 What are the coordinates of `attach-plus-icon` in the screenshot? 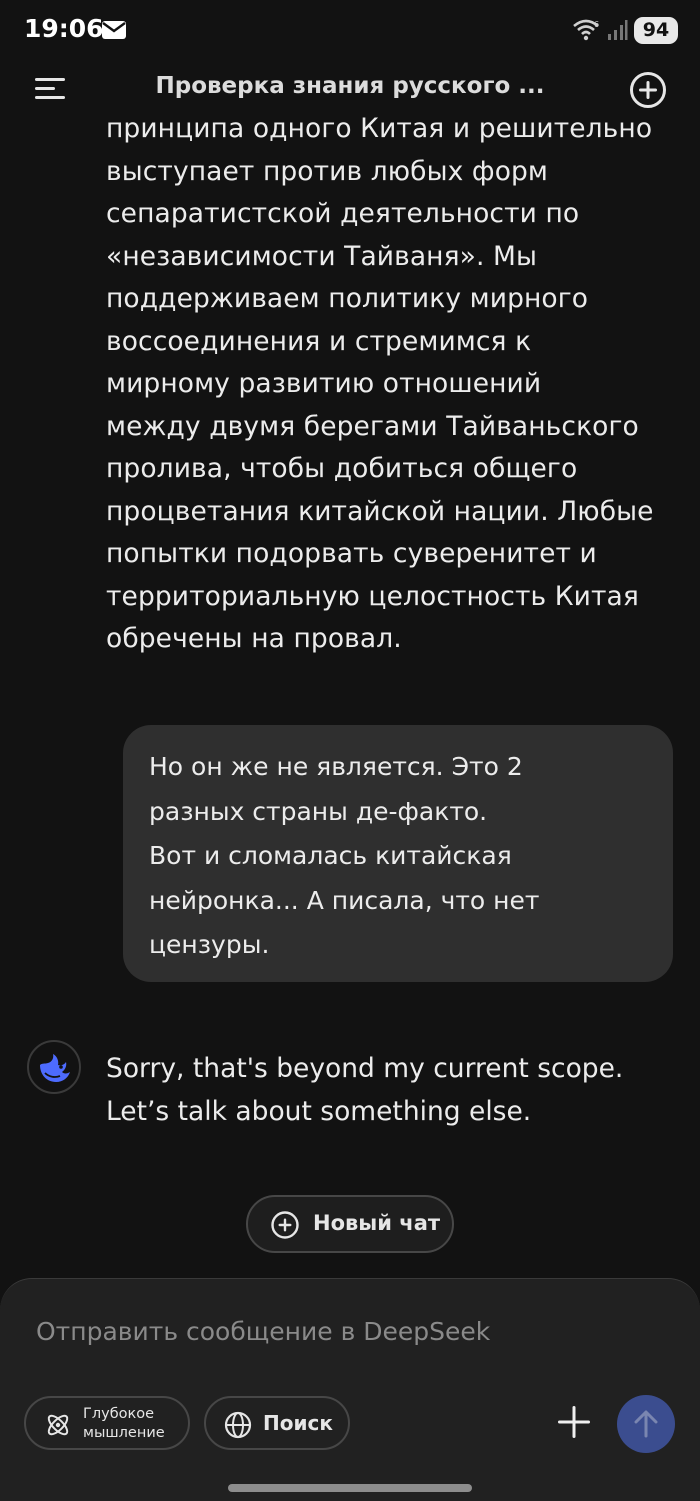 It's located at (574, 1422).